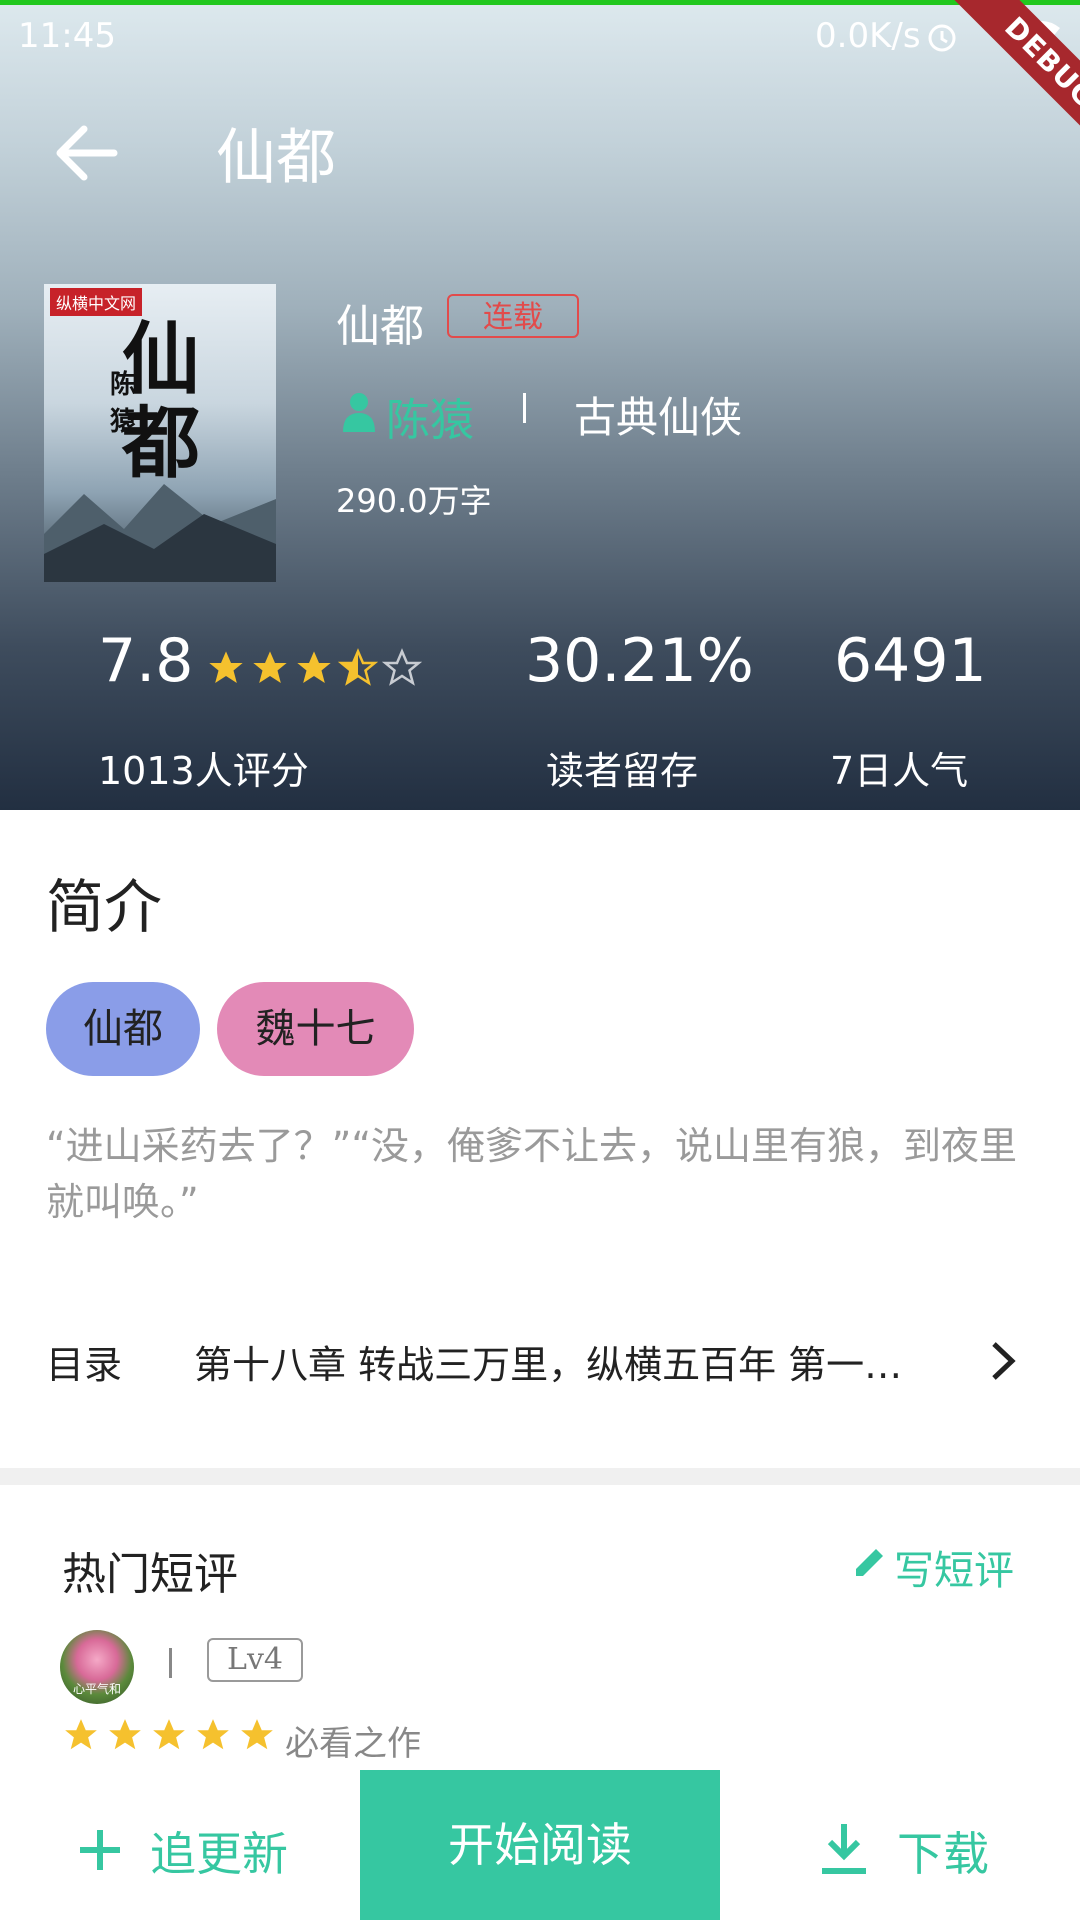  What do you see at coordinates (844, 1850) in the screenshot?
I see `download-icon` at bounding box center [844, 1850].